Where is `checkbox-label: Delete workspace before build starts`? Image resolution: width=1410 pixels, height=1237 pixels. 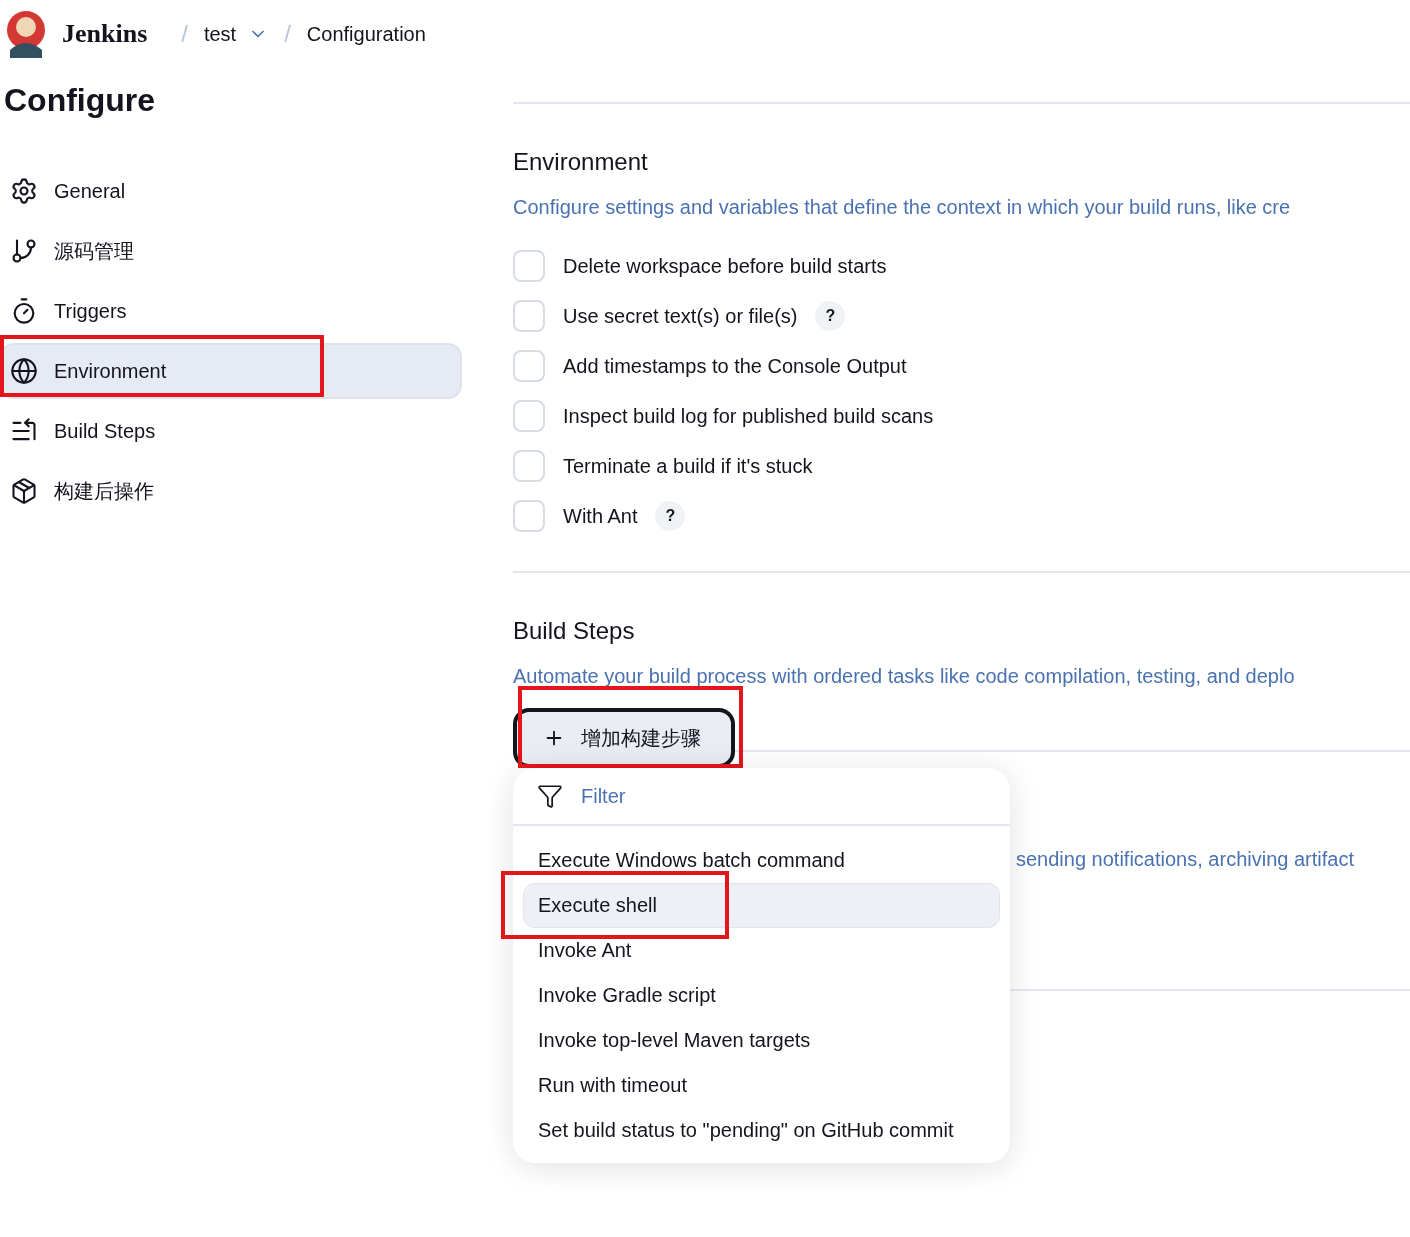 checkbox-label: Delete workspace before build starts is located at coordinates (725, 266).